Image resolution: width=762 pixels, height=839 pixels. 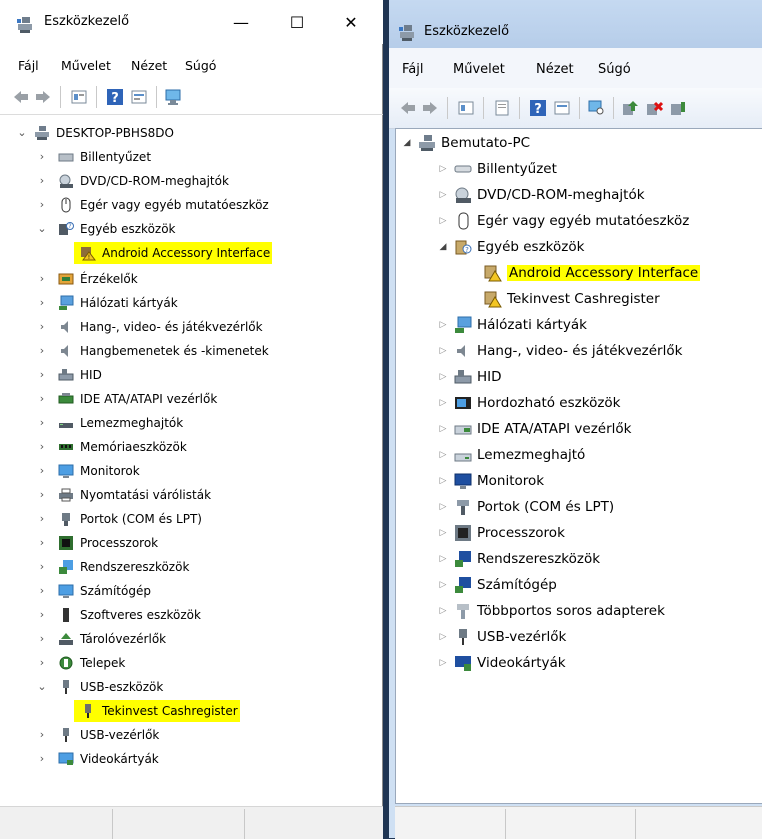 What do you see at coordinates (297, 23) in the screenshot?
I see `maximize-button: ☐` at bounding box center [297, 23].